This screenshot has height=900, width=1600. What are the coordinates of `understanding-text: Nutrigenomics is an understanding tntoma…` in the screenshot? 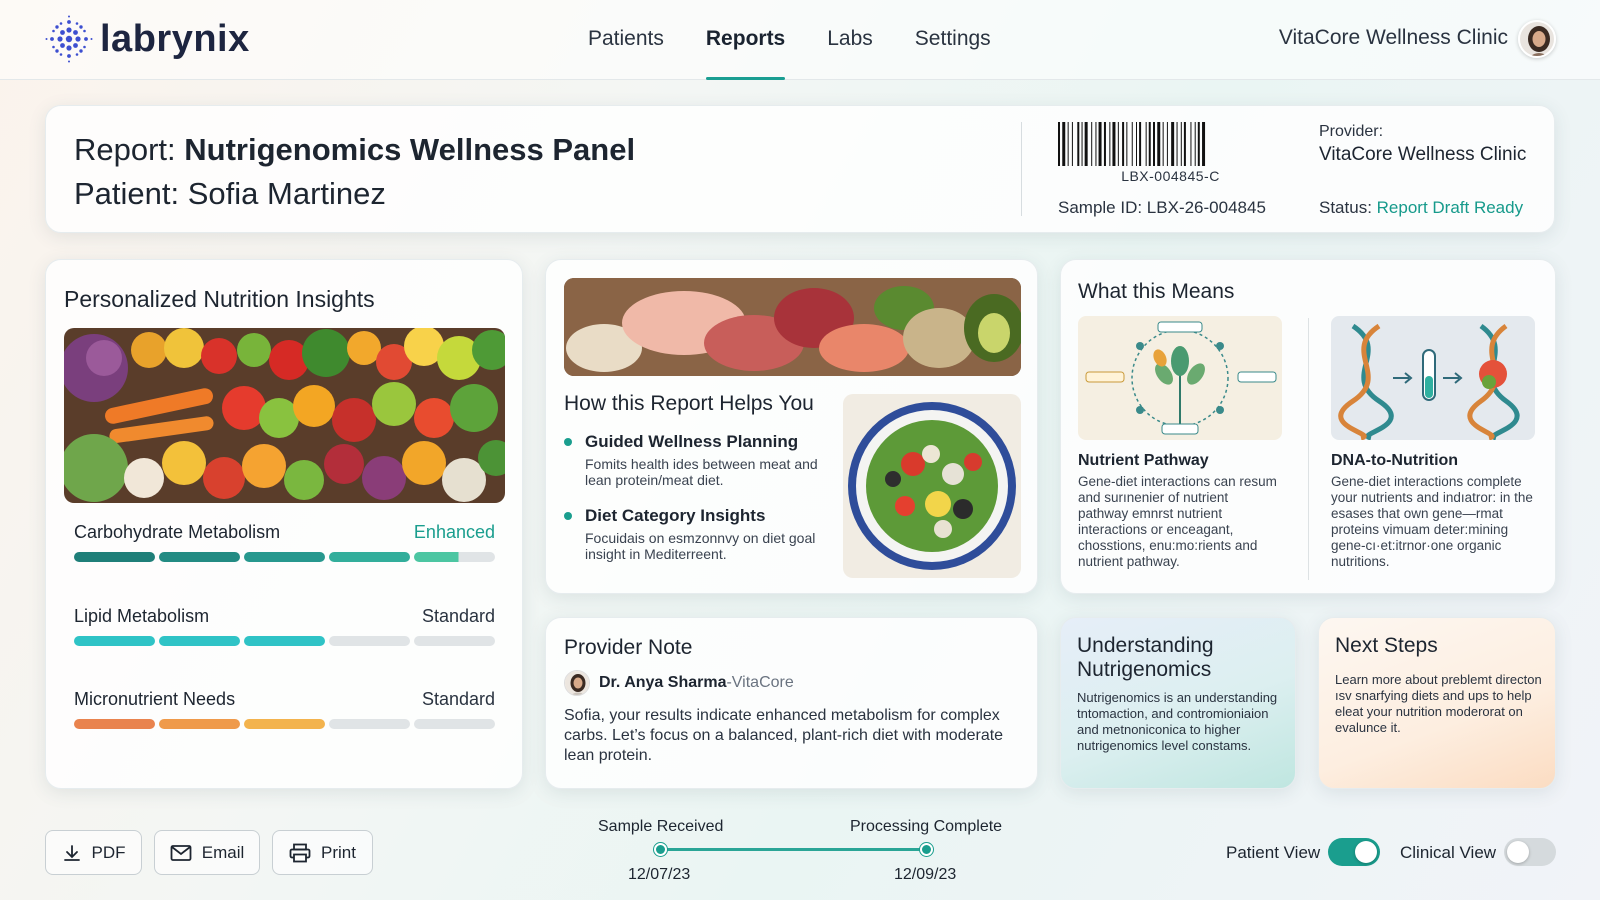 It's located at (1177, 721).